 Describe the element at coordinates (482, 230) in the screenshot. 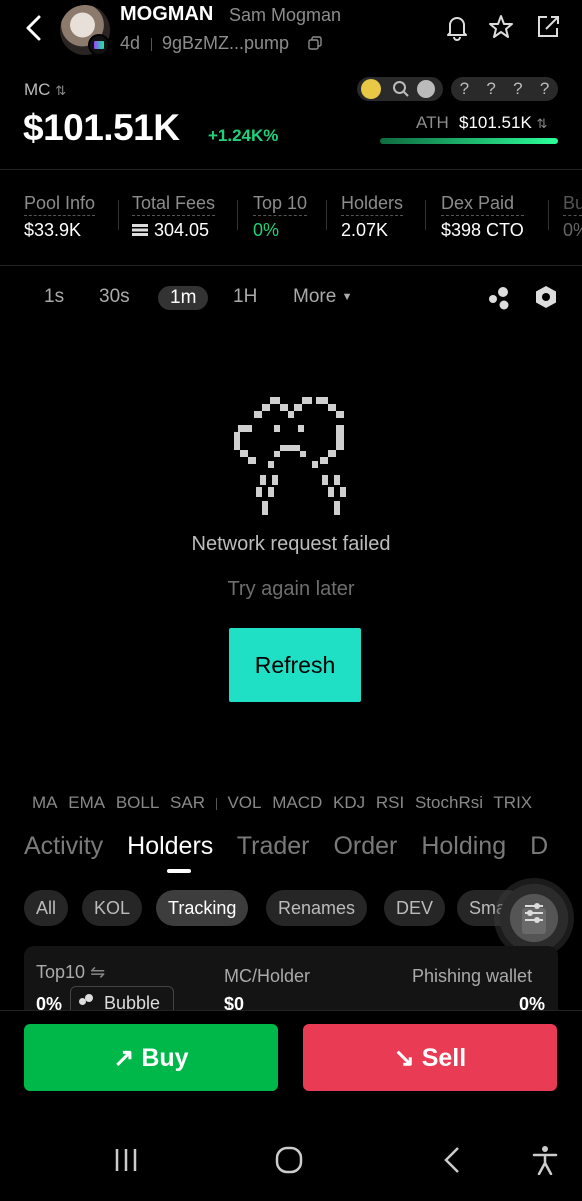

I see `stat-value: $398 CTO` at that location.